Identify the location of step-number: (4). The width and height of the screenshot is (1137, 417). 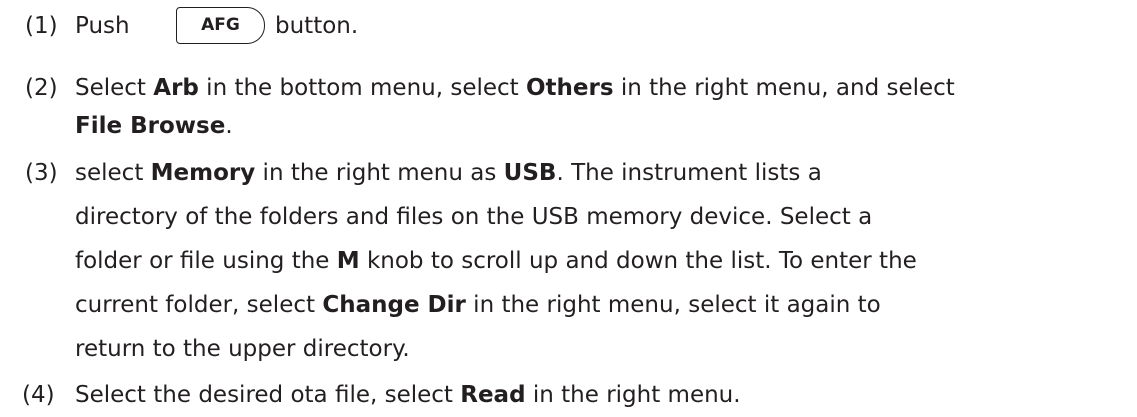
(38, 395).